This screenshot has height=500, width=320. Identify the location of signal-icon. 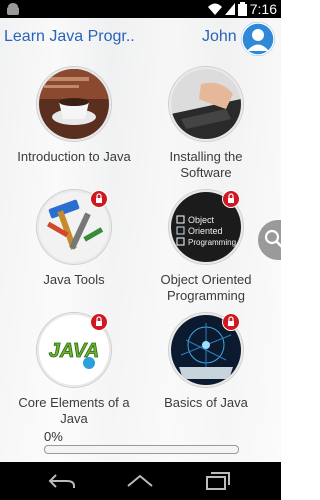
(230, 9).